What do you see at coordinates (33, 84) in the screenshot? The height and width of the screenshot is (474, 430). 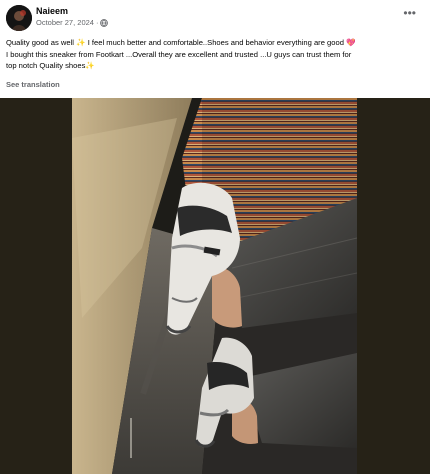 I see `see-translation-link: See translation` at bounding box center [33, 84].